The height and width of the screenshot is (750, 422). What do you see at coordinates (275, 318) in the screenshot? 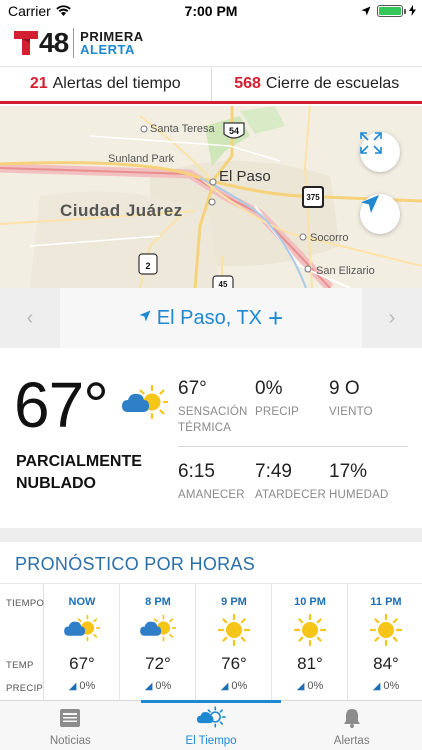
I see `add-location-button: +` at bounding box center [275, 318].